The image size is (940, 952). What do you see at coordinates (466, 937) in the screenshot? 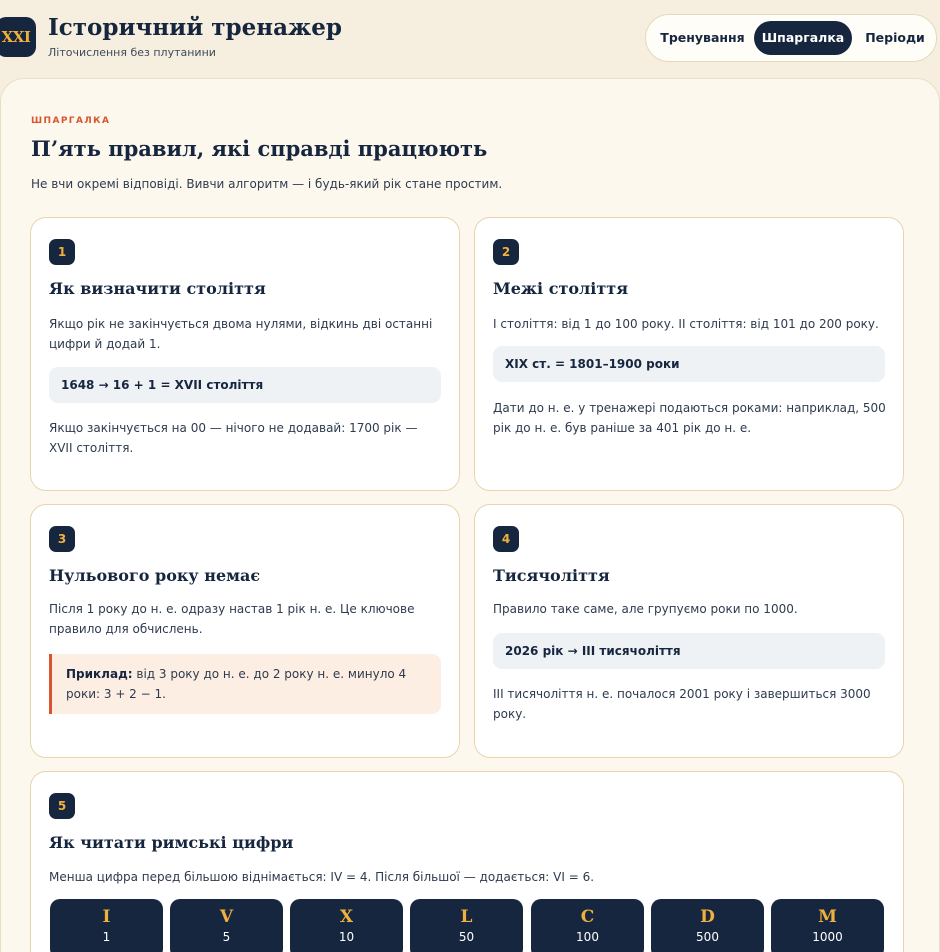
I see `roman-value: 50` at bounding box center [466, 937].